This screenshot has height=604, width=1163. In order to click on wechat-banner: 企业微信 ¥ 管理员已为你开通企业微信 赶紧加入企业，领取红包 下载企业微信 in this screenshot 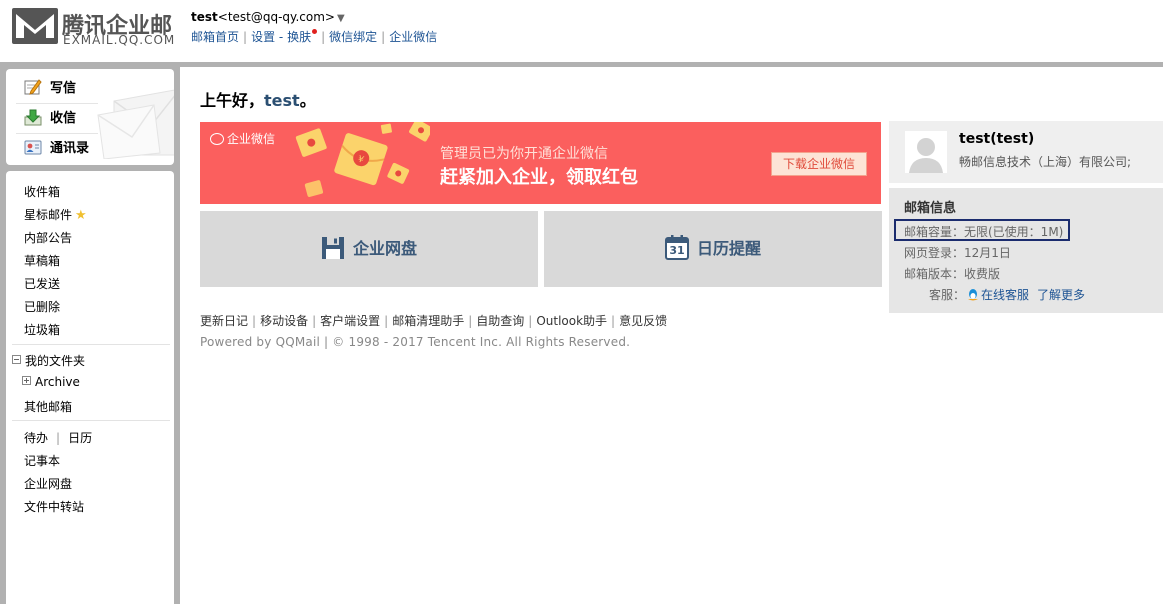, I will do `click(540, 163)`.